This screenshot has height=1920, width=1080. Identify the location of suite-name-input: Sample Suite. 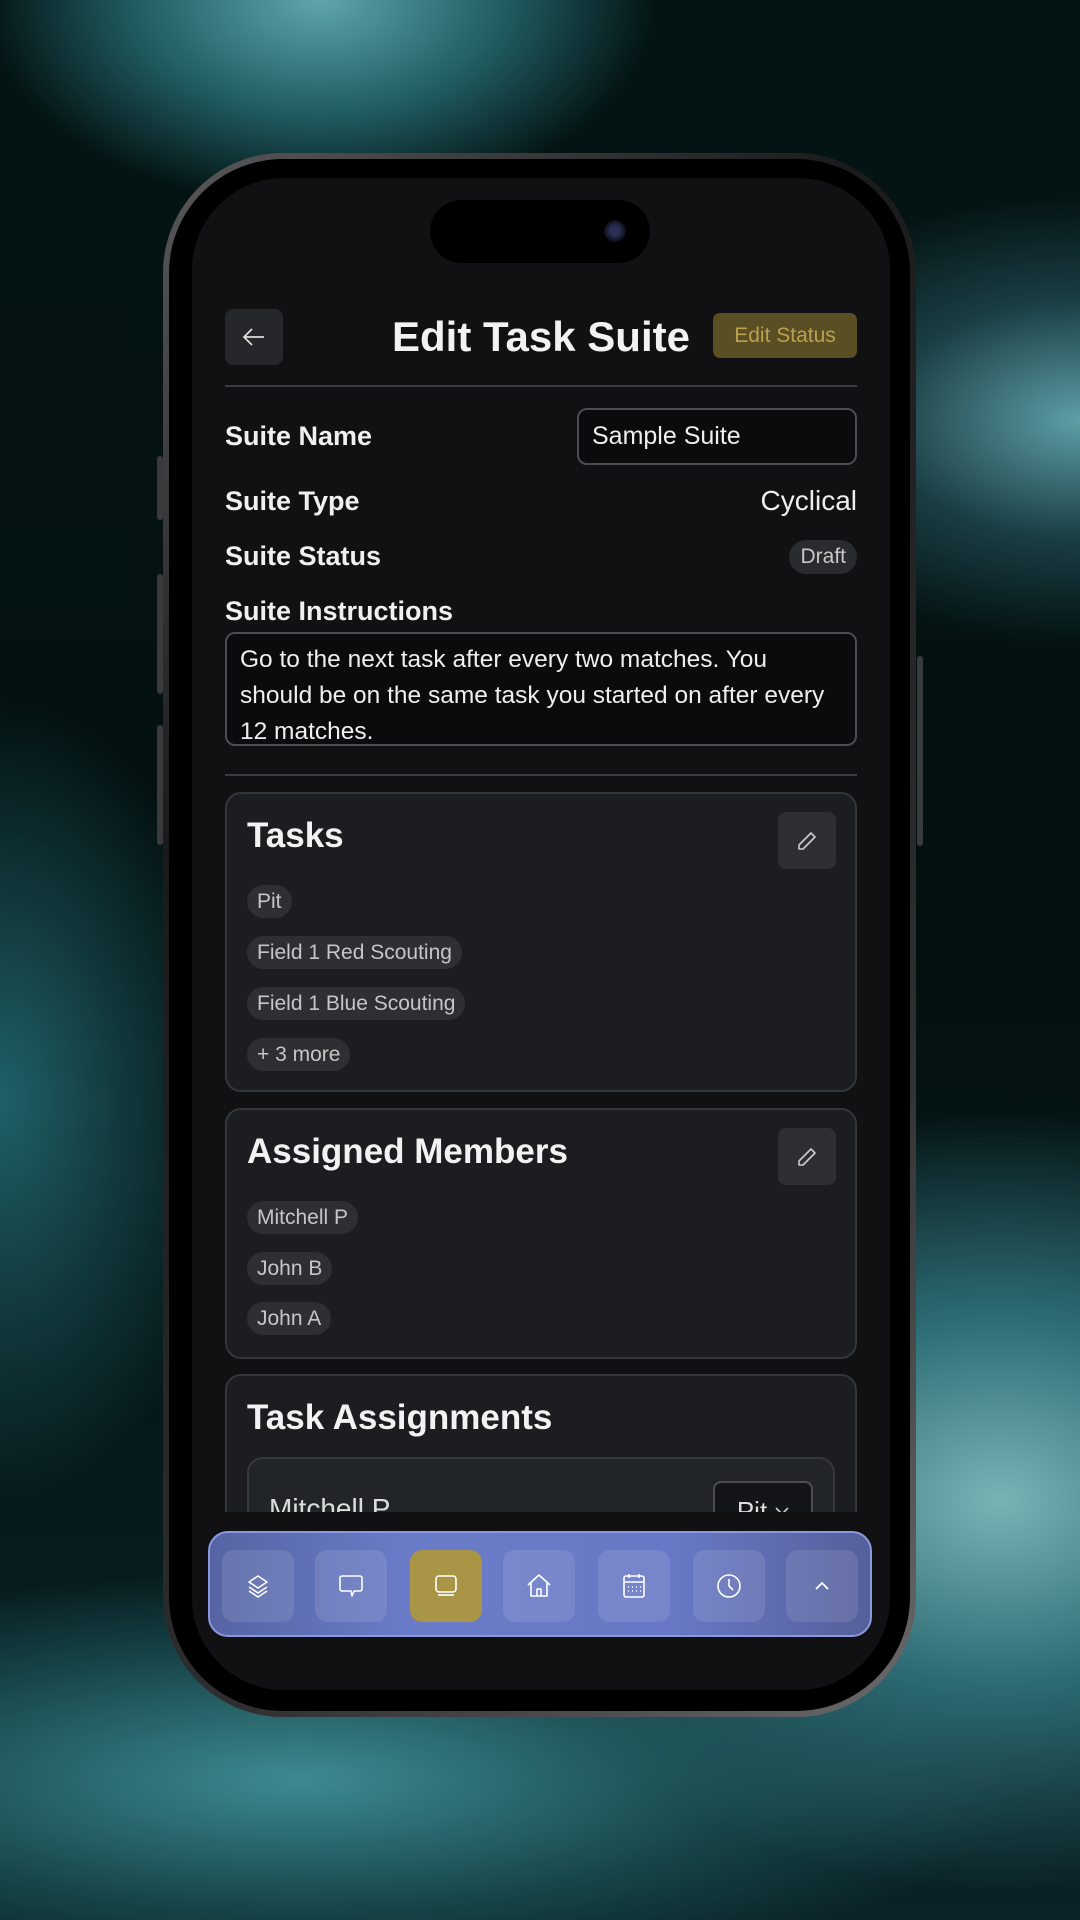
(717, 436).